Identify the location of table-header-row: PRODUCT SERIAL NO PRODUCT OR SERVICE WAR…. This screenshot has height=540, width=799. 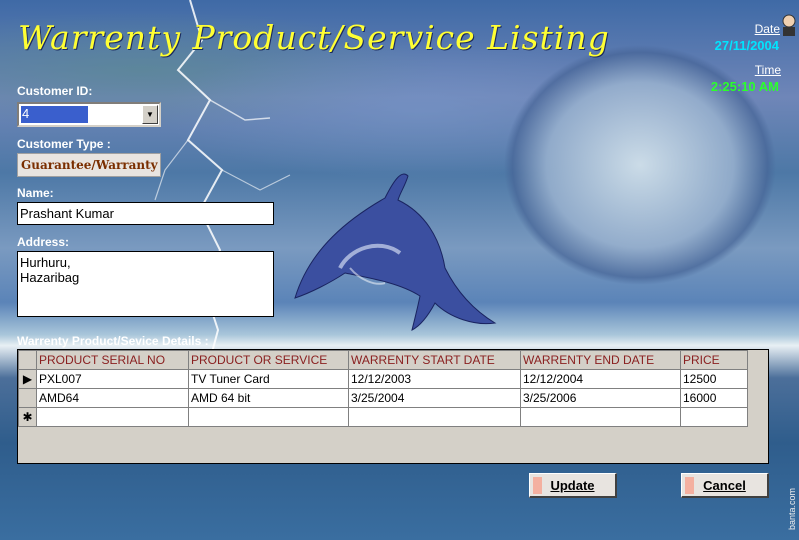
(383, 360).